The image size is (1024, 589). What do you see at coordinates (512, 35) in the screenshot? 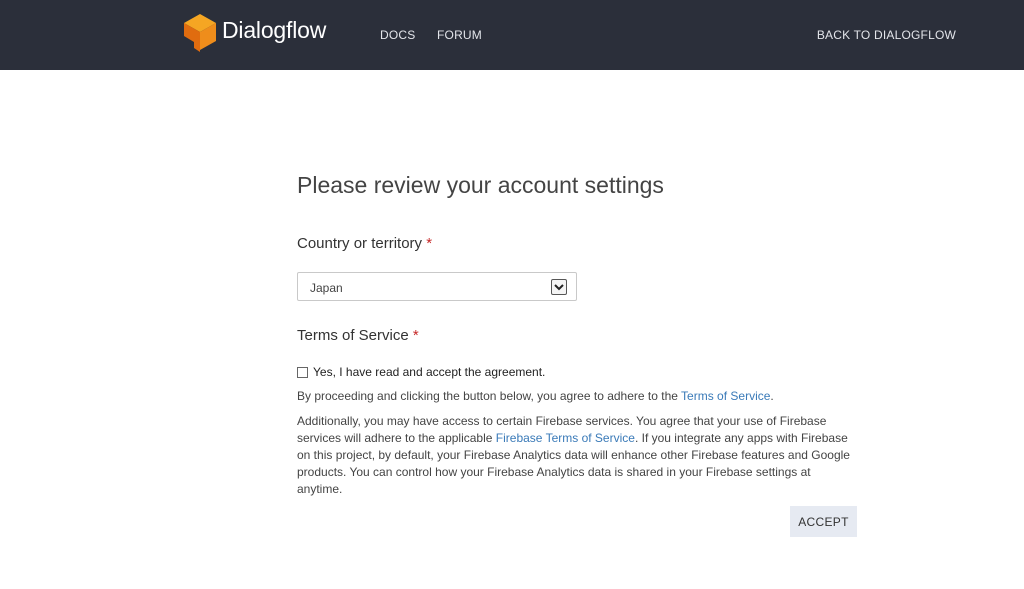
I see `top-navigation-bar: Dialogflow DOCS FORUM BACK TO DIALOGFLOW` at bounding box center [512, 35].